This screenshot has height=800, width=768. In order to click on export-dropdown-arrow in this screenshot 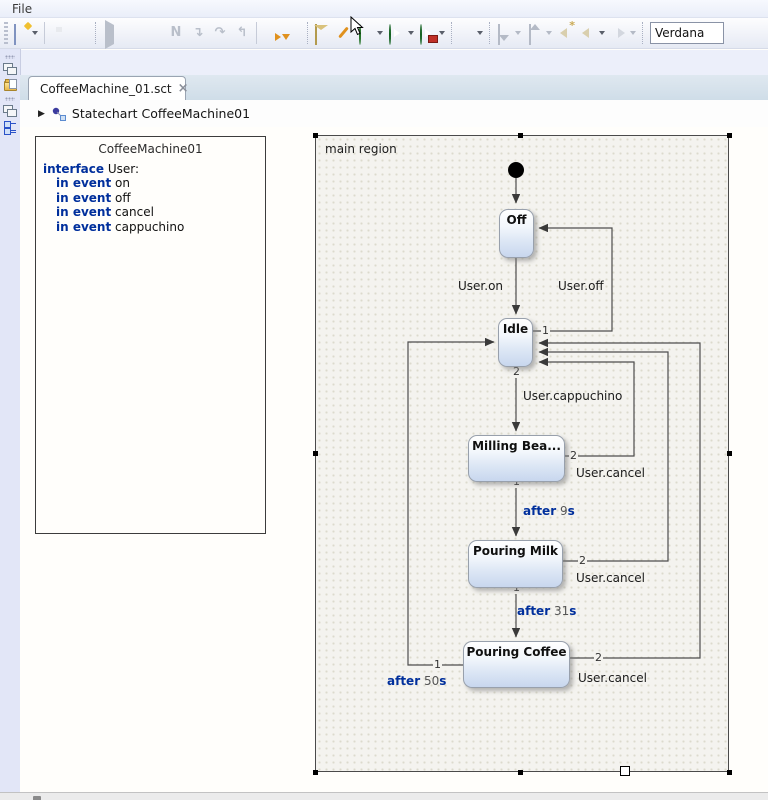, I will do `click(549, 33)`.